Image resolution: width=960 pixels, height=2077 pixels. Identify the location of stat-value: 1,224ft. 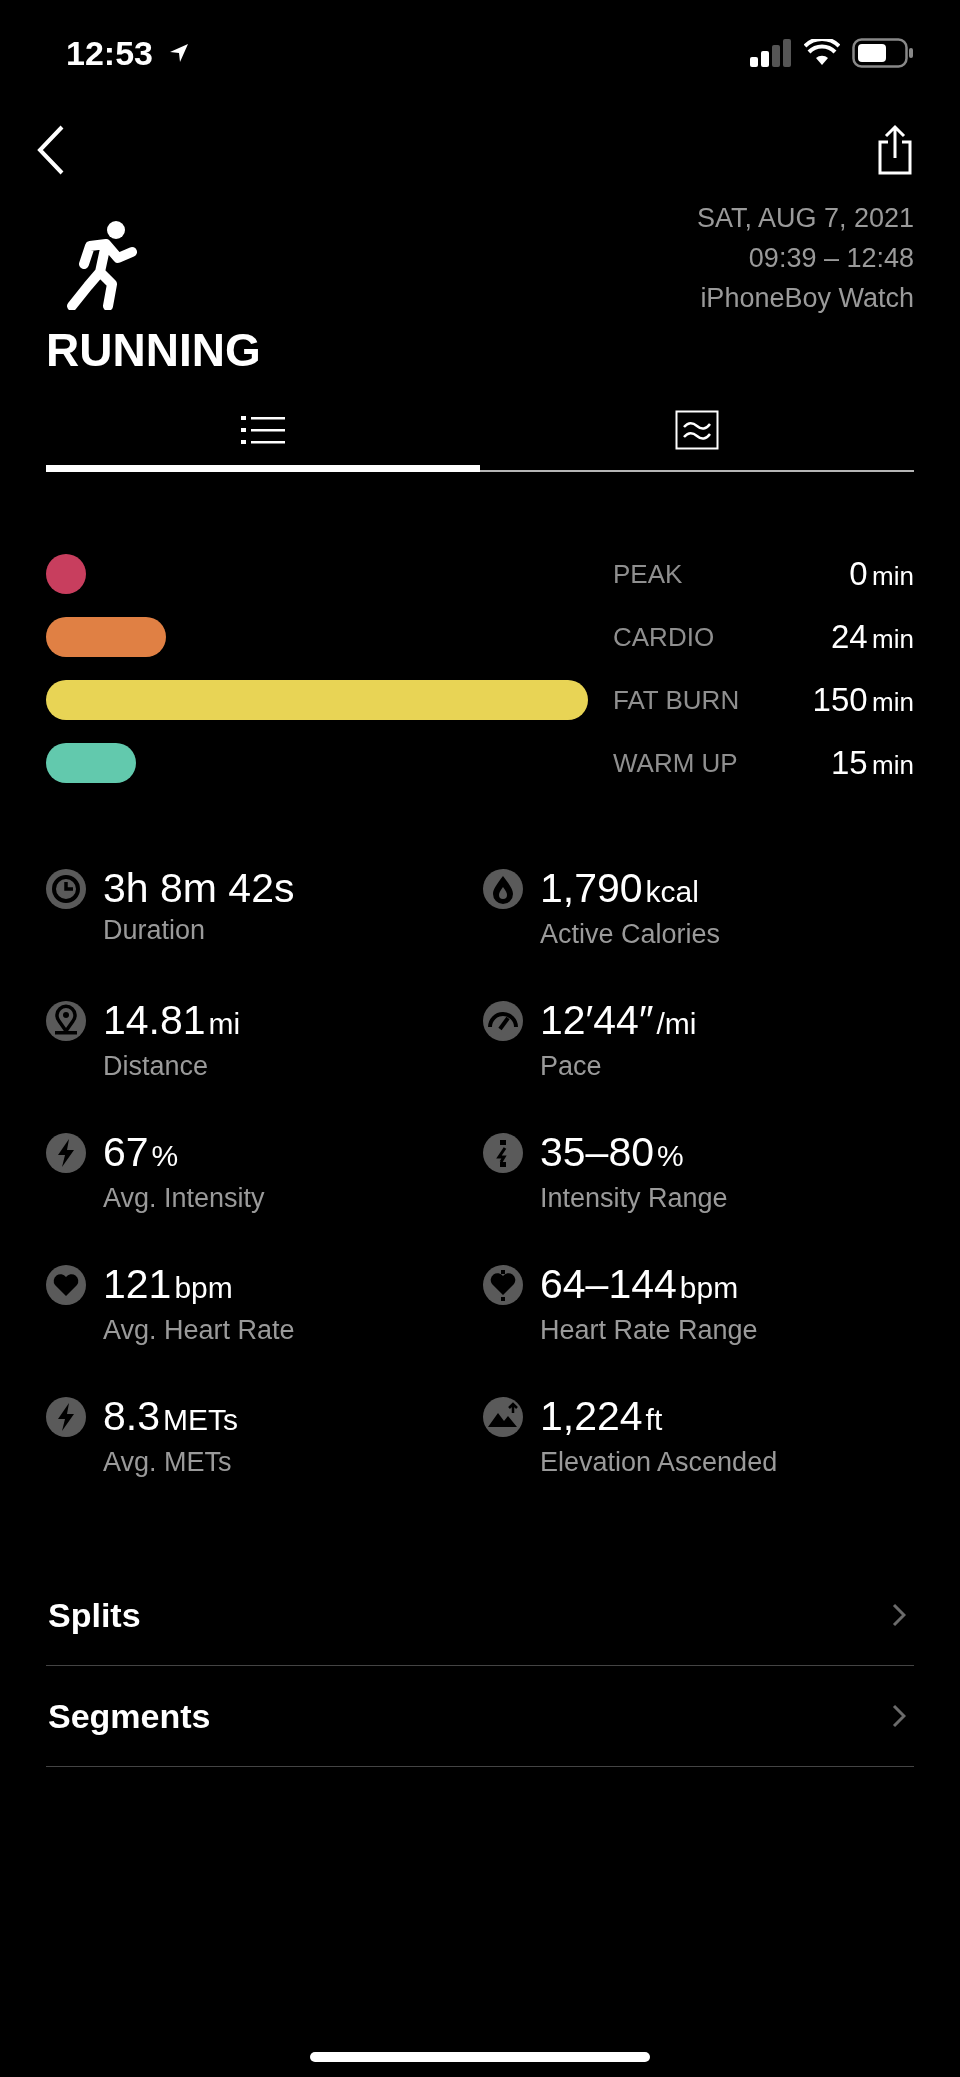
(602, 1416).